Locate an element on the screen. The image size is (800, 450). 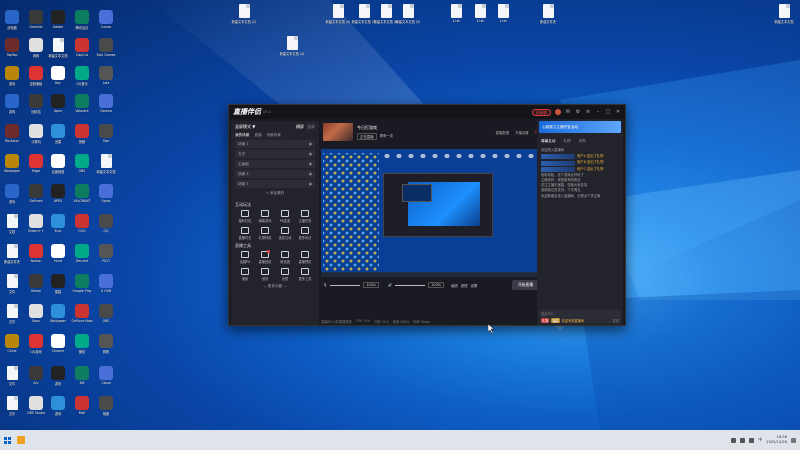
stream-cover-thumbnail is located at coordinates (338, 132).